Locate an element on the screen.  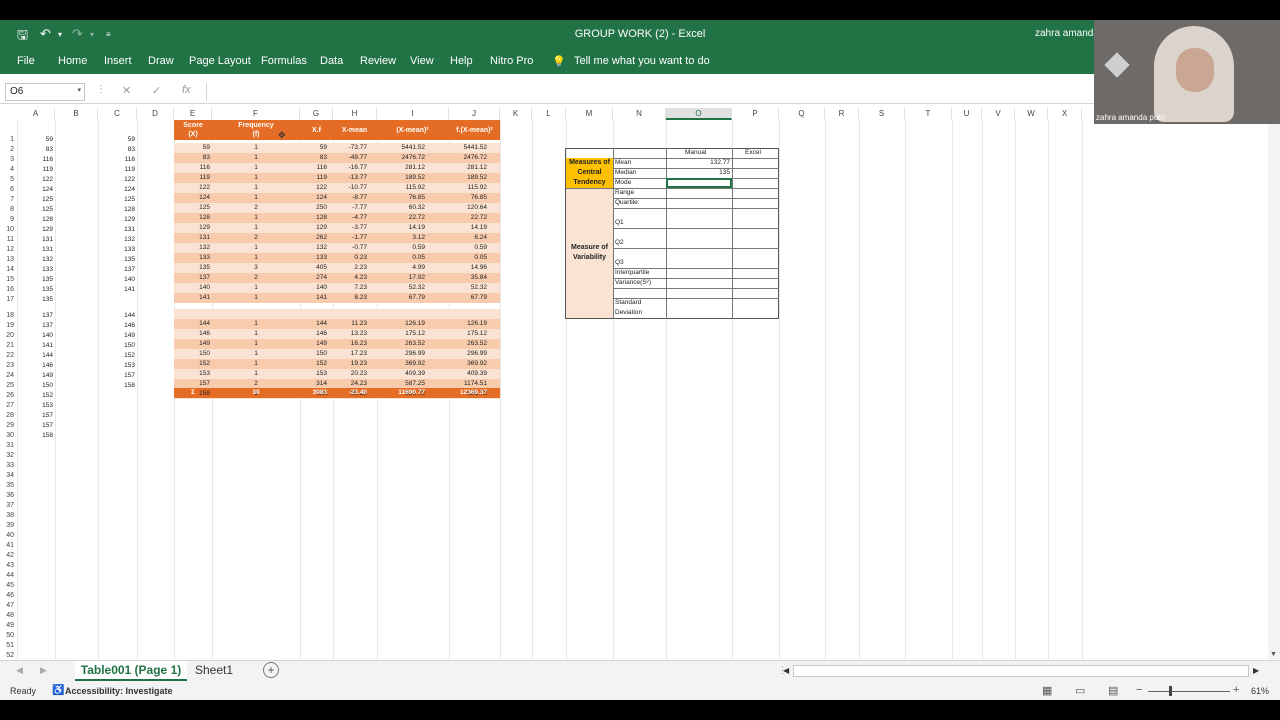
cell-a: 124 is located at coordinates (35, 190).